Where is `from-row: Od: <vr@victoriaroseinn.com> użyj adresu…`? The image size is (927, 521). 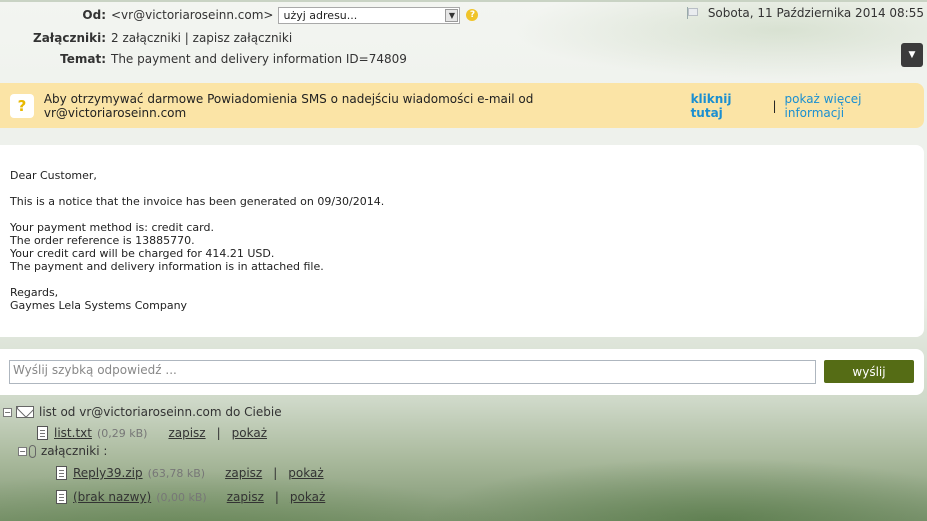 from-row: Od: <vr@victoriaroseinn.com> użyj adresu… is located at coordinates (239, 15).